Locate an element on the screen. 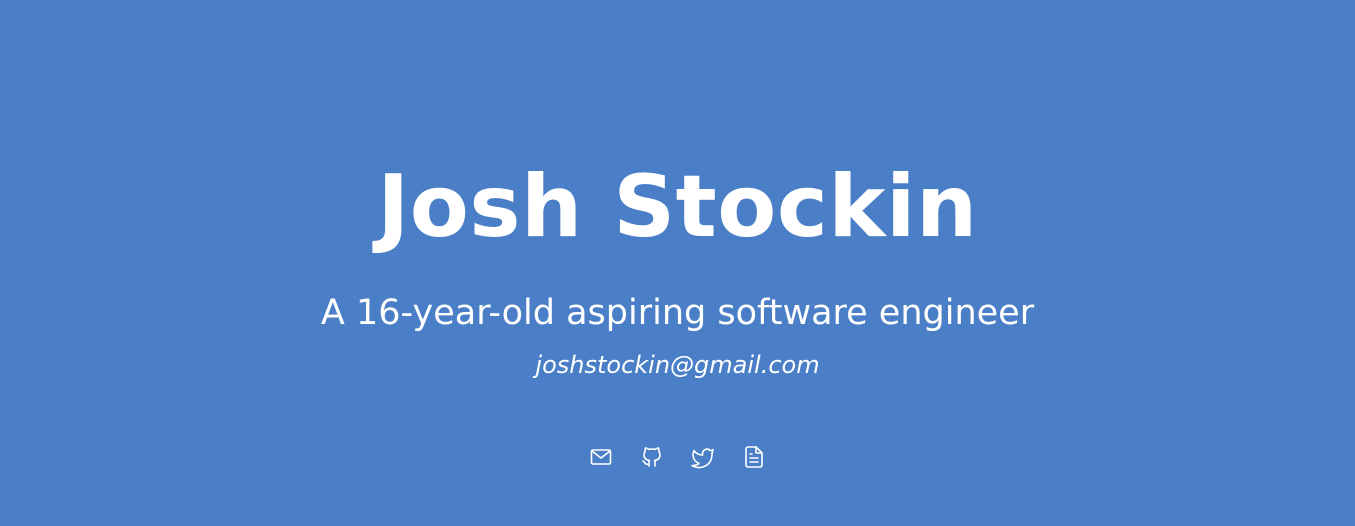 Image resolution: width=1355 pixels, height=526 pixels. email-text: joshstockin@gmail.com is located at coordinates (677, 365).